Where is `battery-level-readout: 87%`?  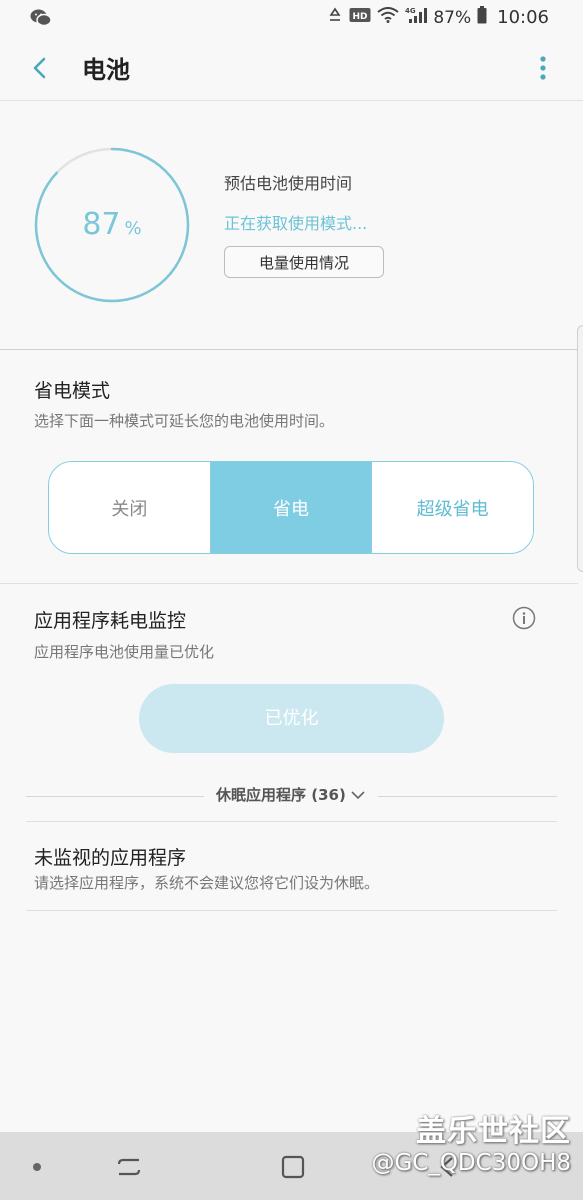 battery-level-readout: 87% is located at coordinates (112, 224).